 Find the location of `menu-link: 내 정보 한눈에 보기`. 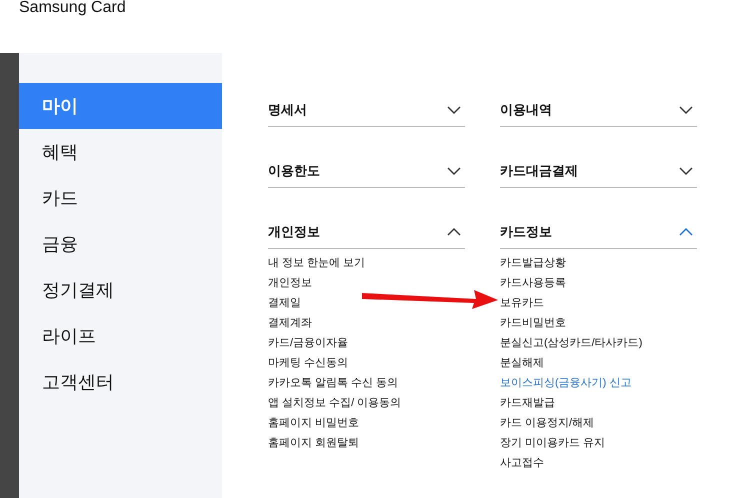

menu-link: 내 정보 한눈에 보기 is located at coordinates (317, 263).